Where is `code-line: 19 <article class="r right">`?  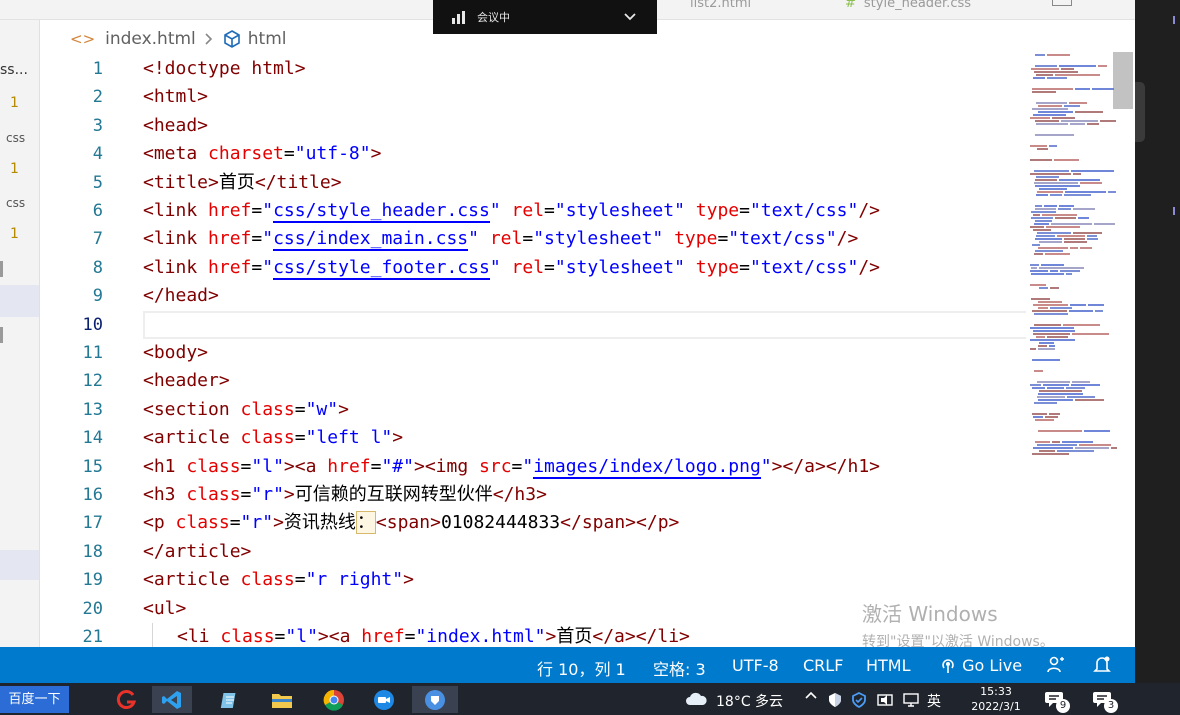
code-line: 19 <article class="r right"> is located at coordinates (533, 580).